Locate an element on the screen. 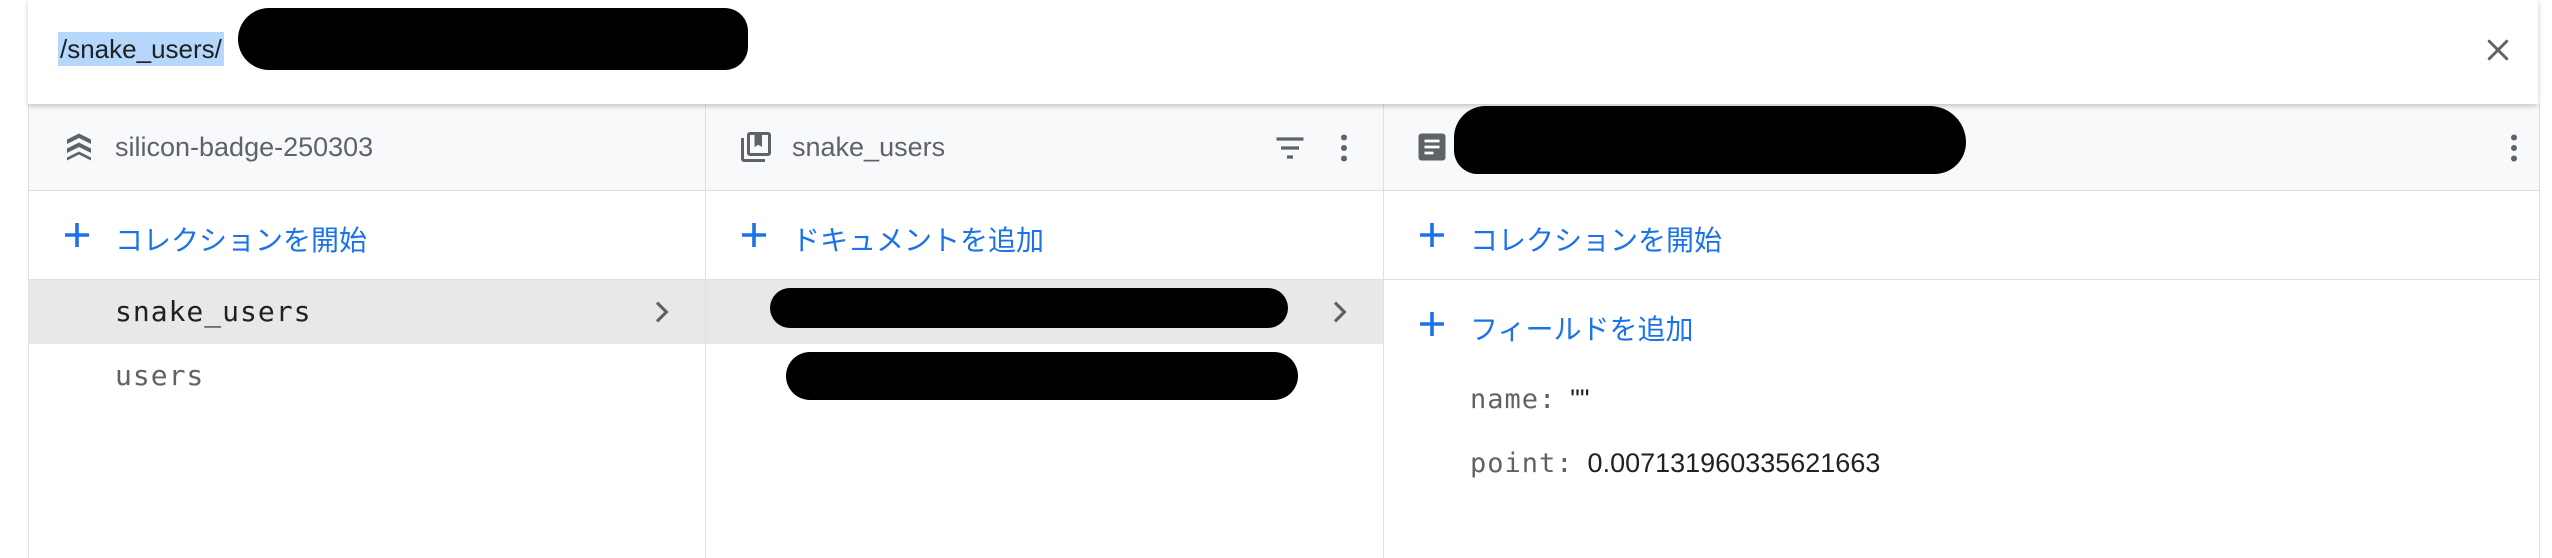 This screenshot has height=558, width=2552. field-value: "" is located at coordinates (1580, 399).